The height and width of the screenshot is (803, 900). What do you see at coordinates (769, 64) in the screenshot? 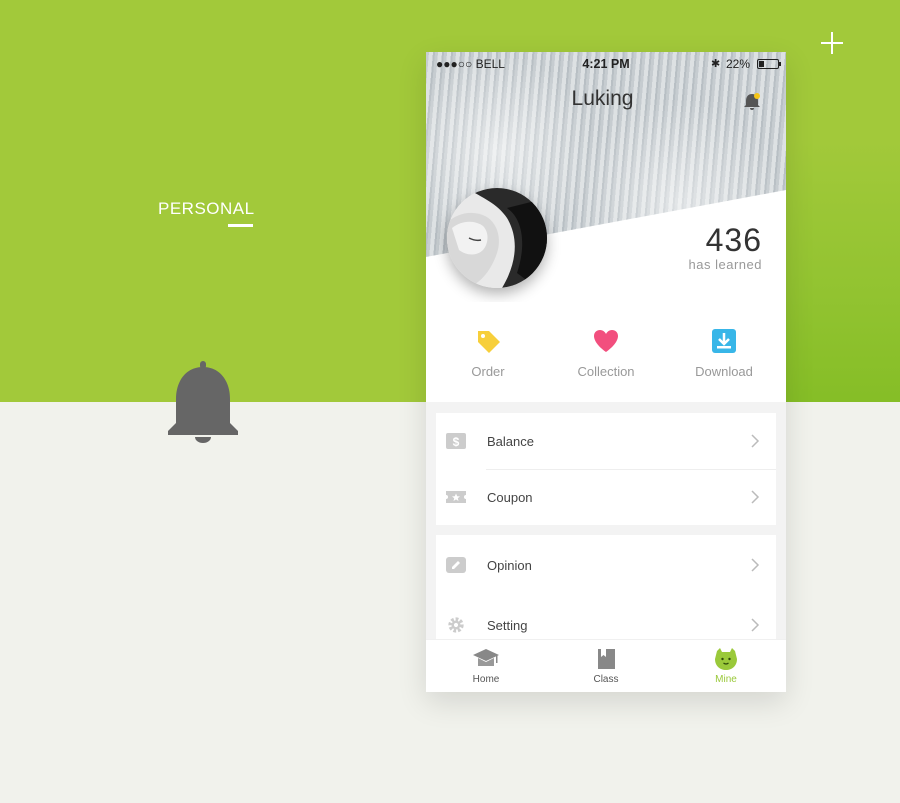
I see `battery-icon` at bounding box center [769, 64].